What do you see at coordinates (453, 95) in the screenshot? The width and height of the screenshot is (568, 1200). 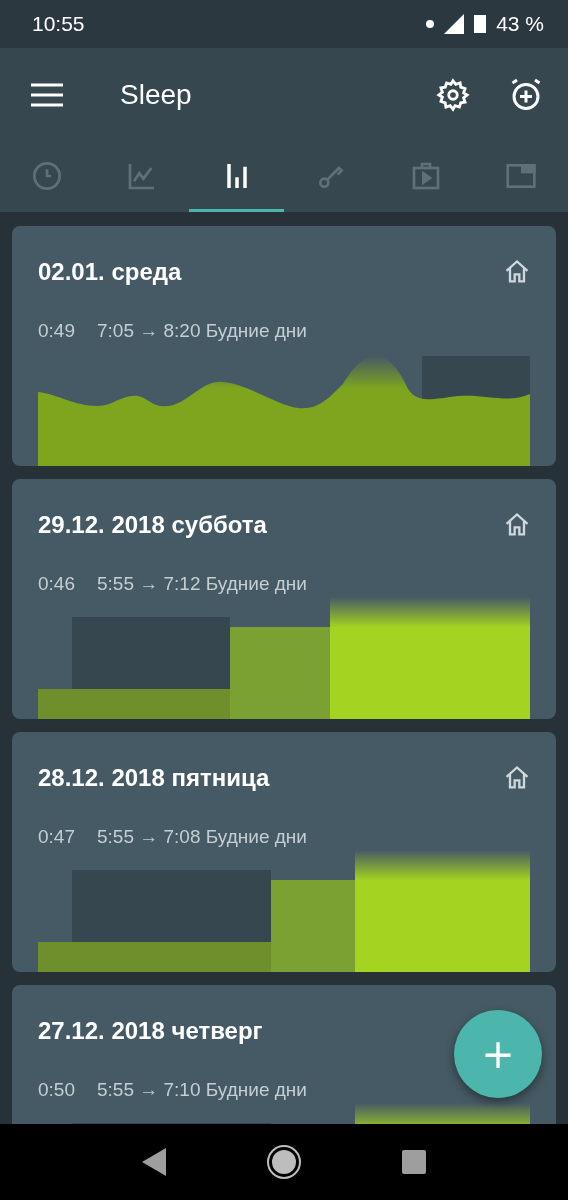 I see `settings-icon` at bounding box center [453, 95].